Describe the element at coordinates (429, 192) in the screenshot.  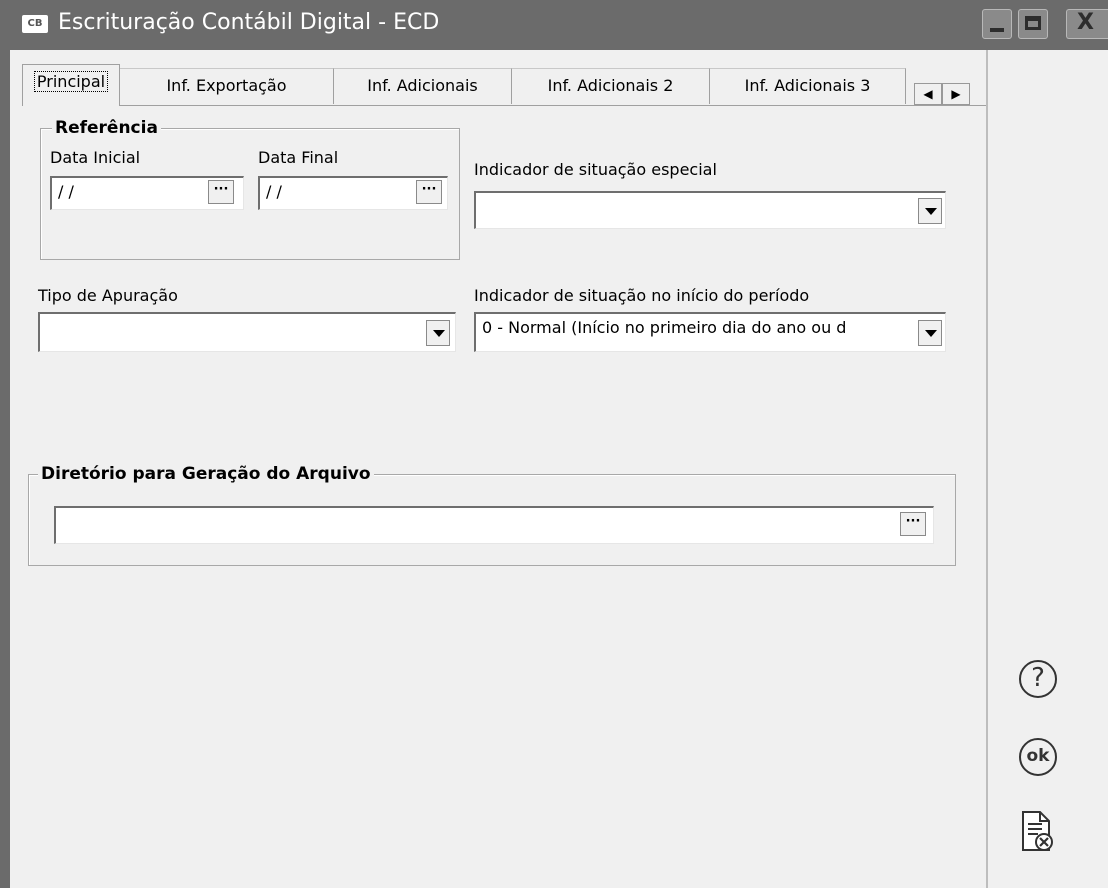
I see `data-final-browse-button: ···` at that location.